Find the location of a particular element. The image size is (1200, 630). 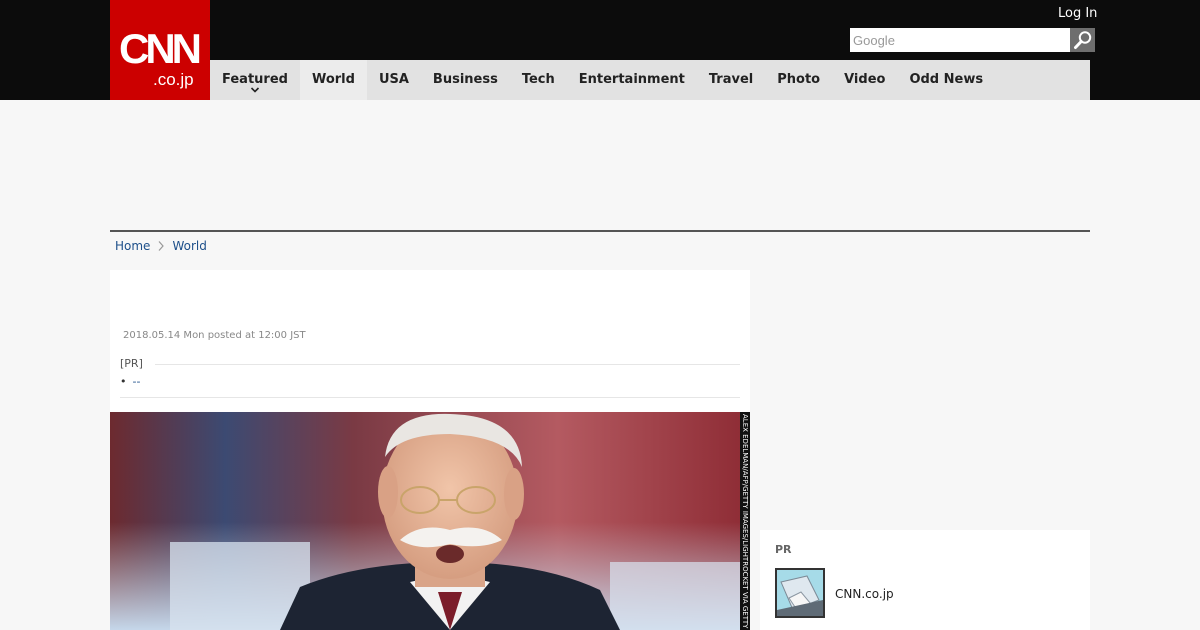

login-link: Log In is located at coordinates (1077, 14).